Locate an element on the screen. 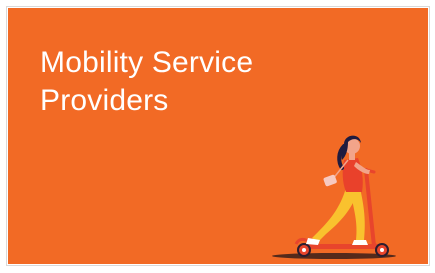 The height and width of the screenshot is (273, 435). woman-riding-scooter-illustration is located at coordinates (334, 197).